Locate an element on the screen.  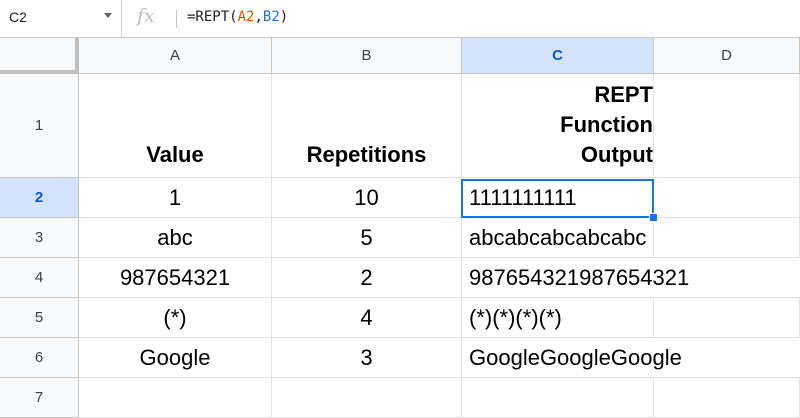
cell-c3: abcabcabcabcabc is located at coordinates (558, 238).